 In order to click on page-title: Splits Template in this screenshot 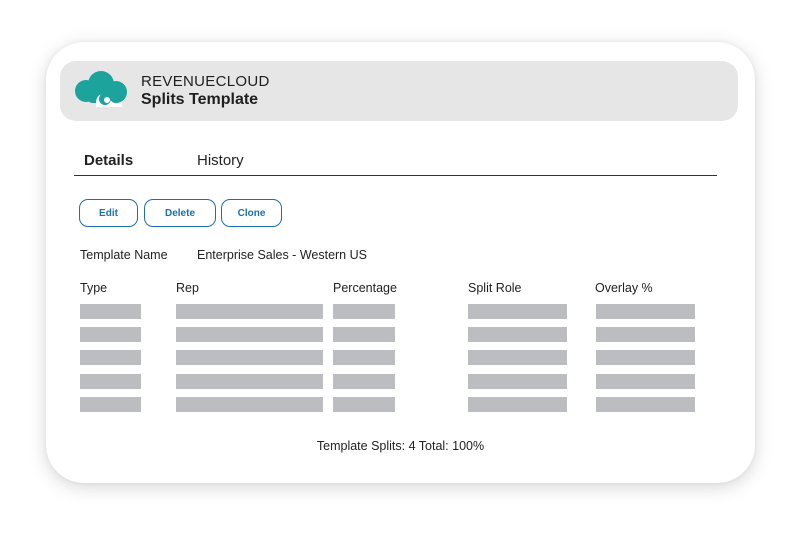, I will do `click(200, 99)`.